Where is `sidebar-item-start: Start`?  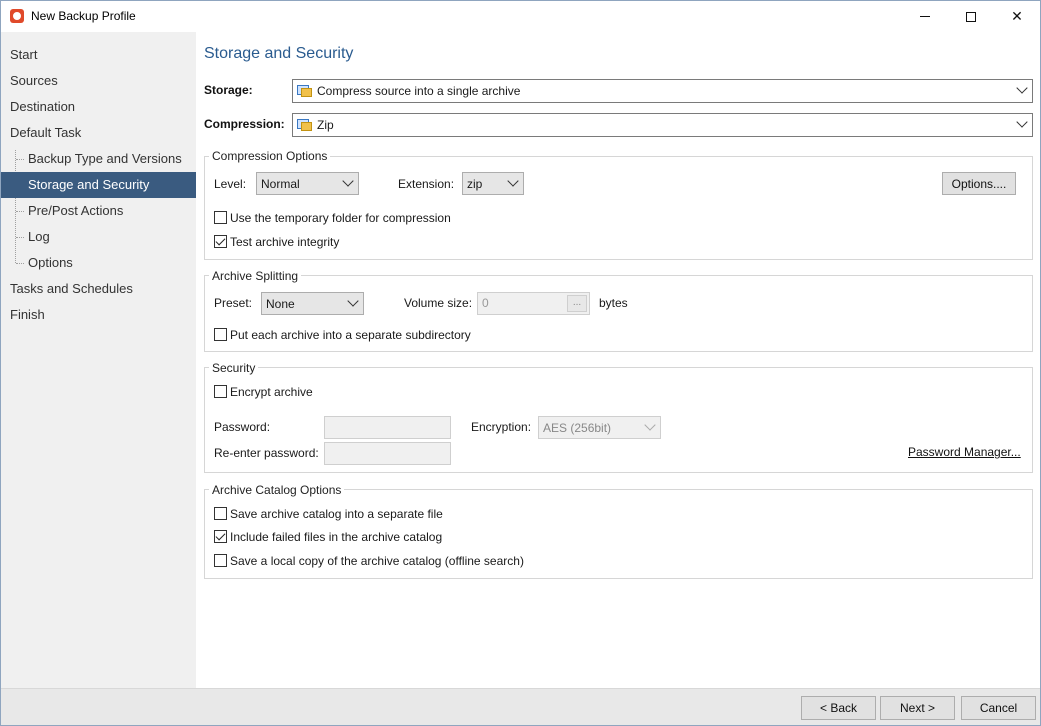
sidebar-item-start: Start is located at coordinates (98, 55).